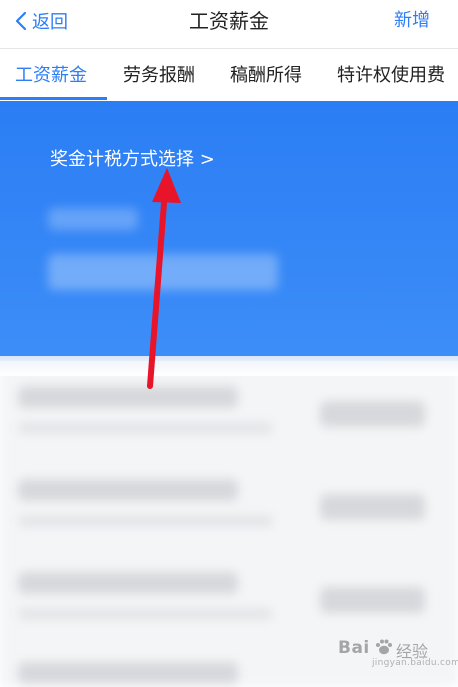 The image size is (458, 687). What do you see at coordinates (415, 663) in the screenshot?
I see `watermark-url: jingyan.baidu.com` at bounding box center [415, 663].